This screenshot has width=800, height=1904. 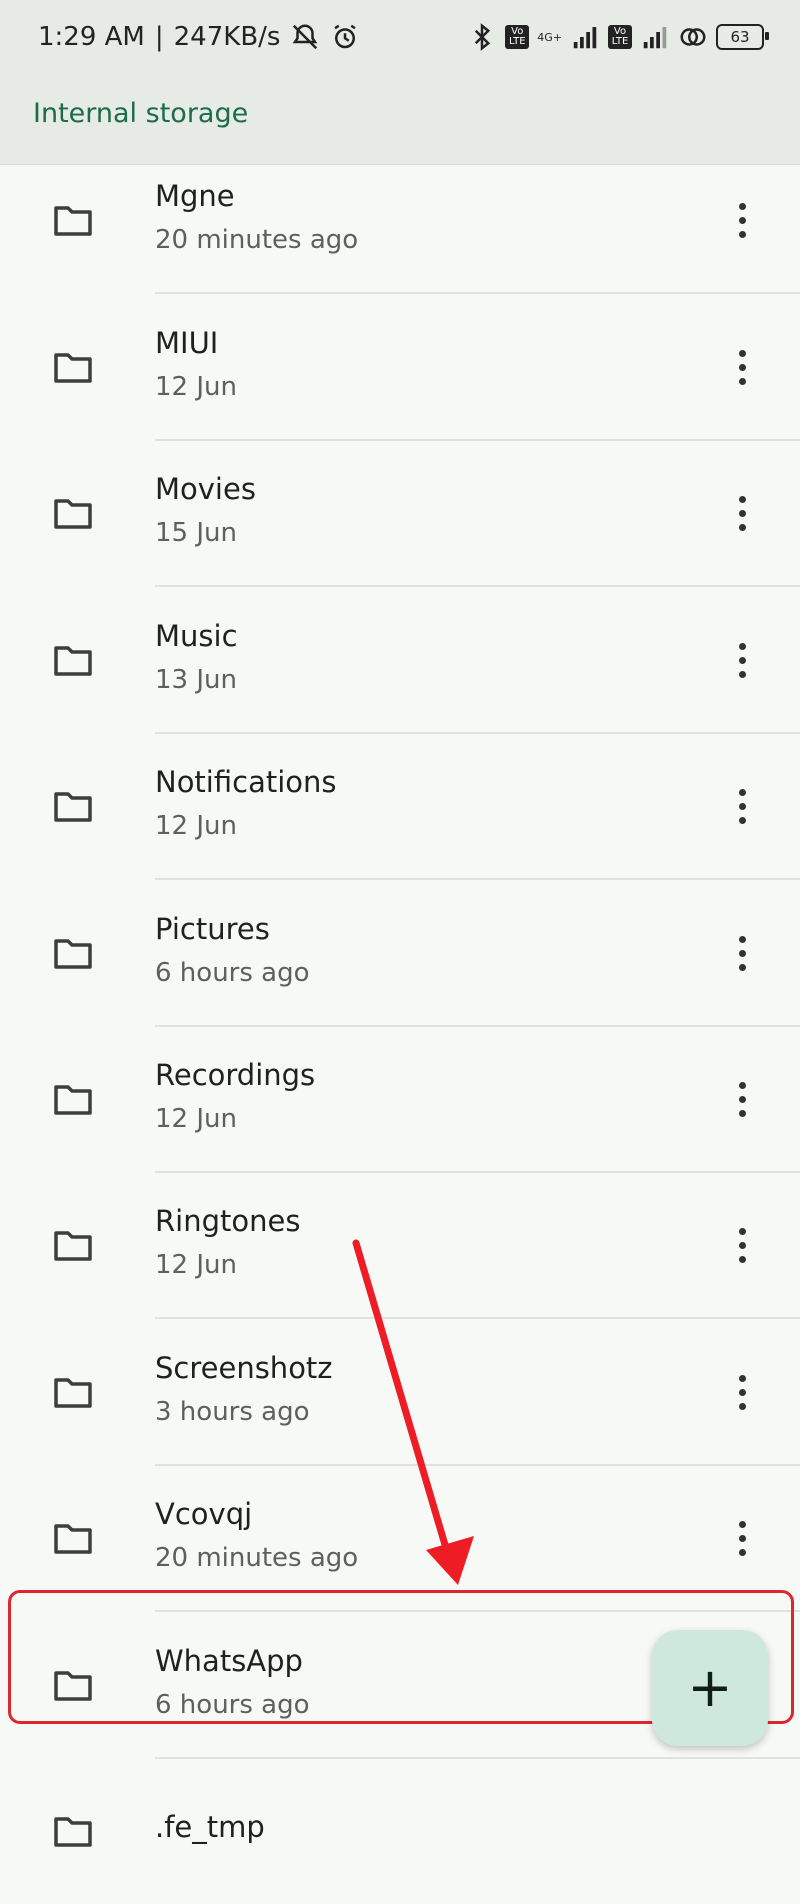 What do you see at coordinates (517, 37) in the screenshot?
I see `volte-badge-1: Vo LTE` at bounding box center [517, 37].